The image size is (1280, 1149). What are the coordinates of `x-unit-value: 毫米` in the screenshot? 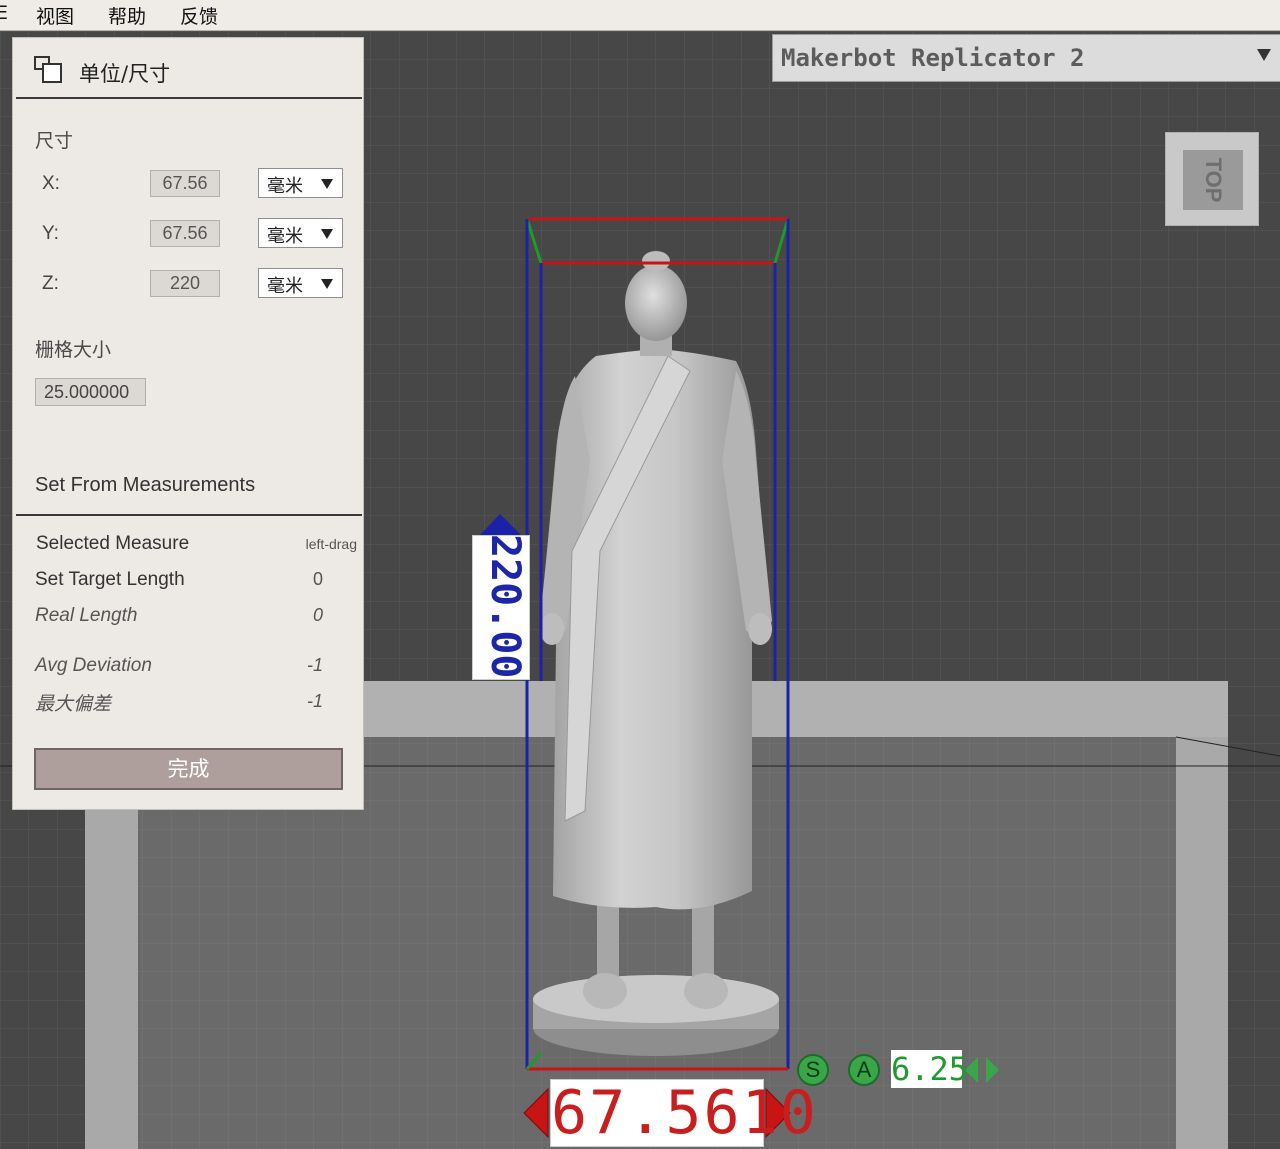 It's located at (285, 186).